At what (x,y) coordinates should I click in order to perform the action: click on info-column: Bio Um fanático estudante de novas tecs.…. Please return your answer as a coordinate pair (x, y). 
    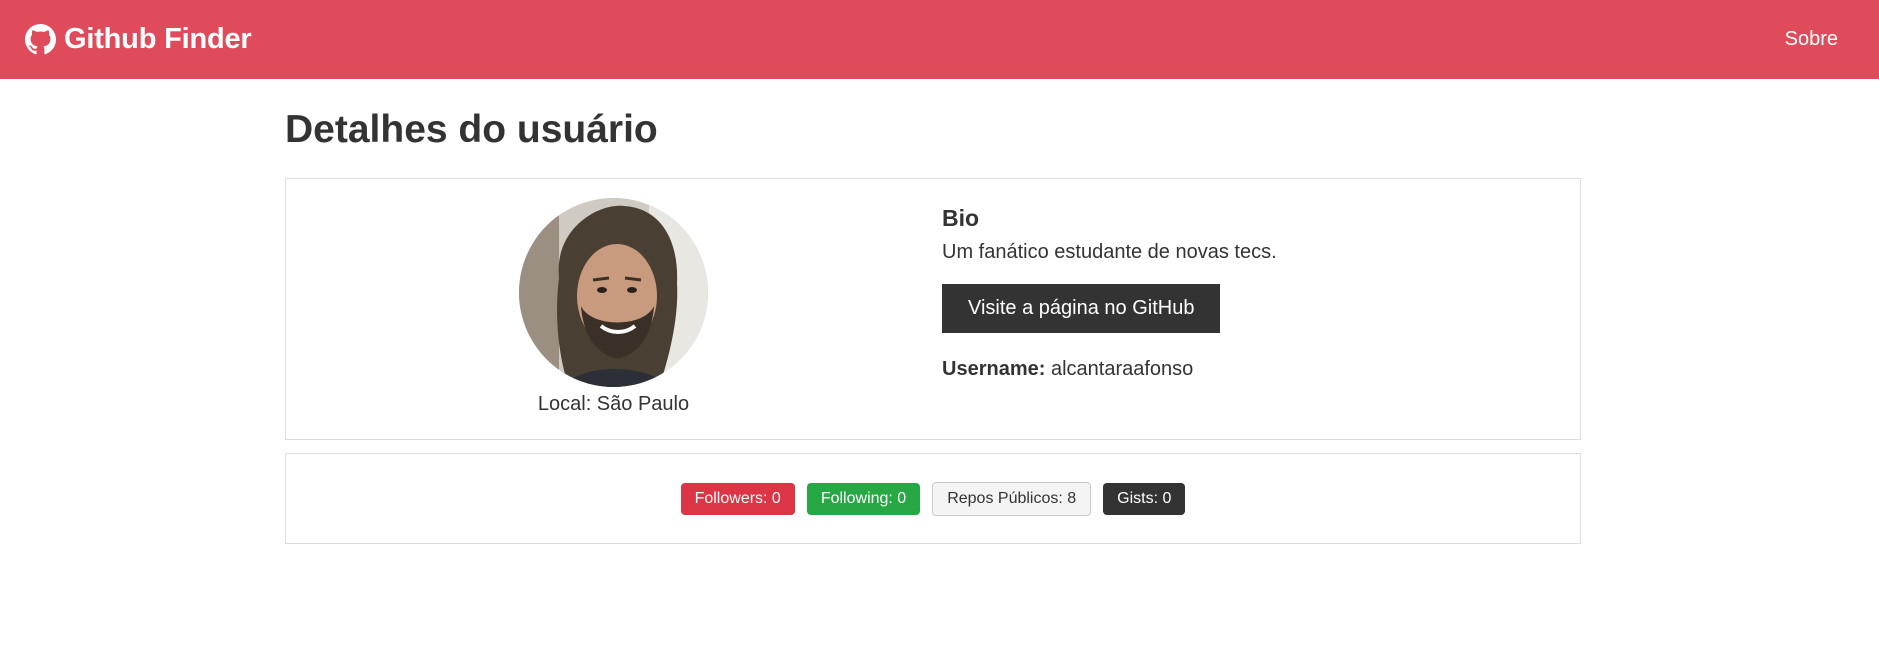
    Looking at the image, I should click on (1109, 293).